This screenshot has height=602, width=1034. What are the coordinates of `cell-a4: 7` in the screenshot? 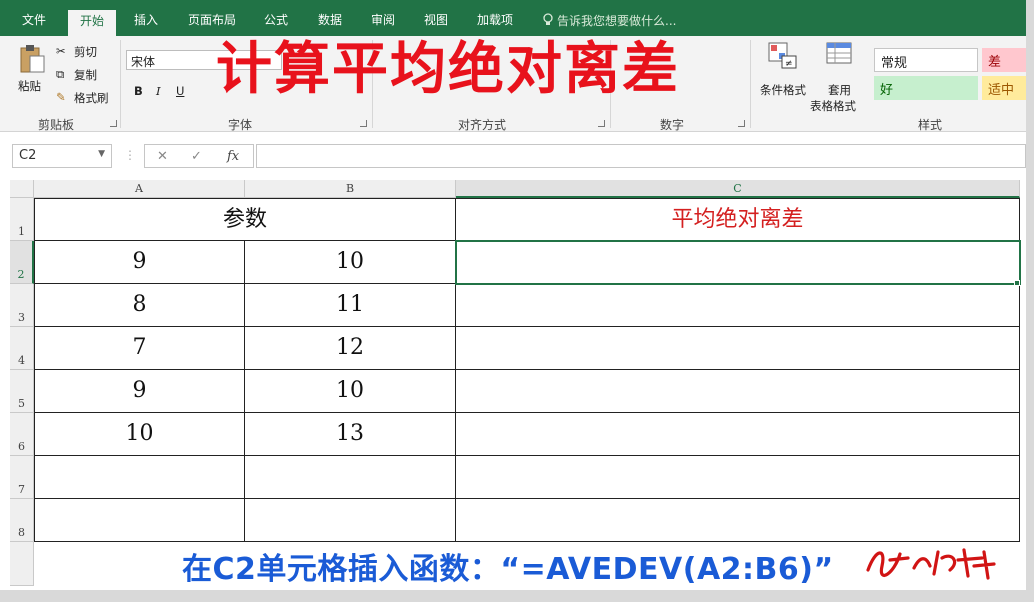 It's located at (139, 348).